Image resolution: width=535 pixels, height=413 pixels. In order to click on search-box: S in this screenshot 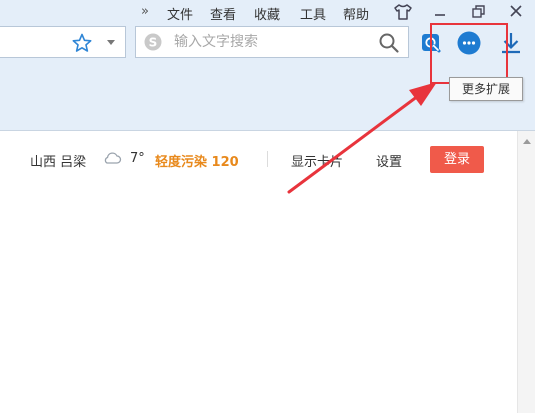, I will do `click(272, 42)`.